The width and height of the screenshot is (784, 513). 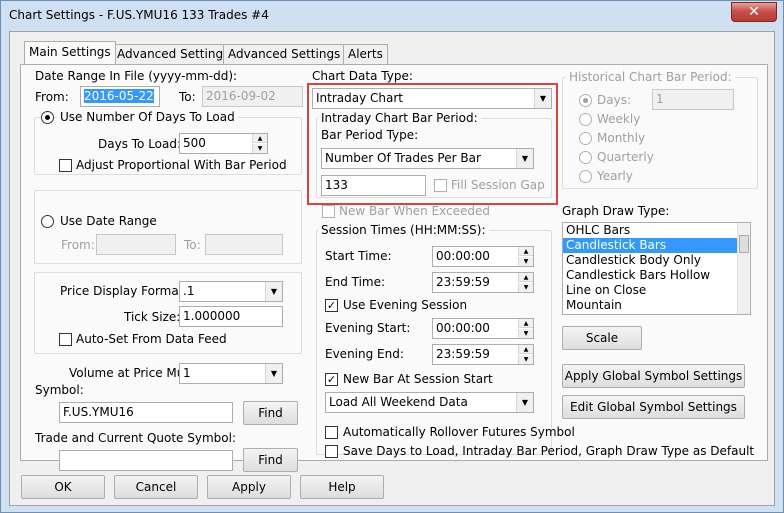 I want to click on adjust-proportional-label: Adjust Proportional With Bar Period, so click(x=181, y=165).